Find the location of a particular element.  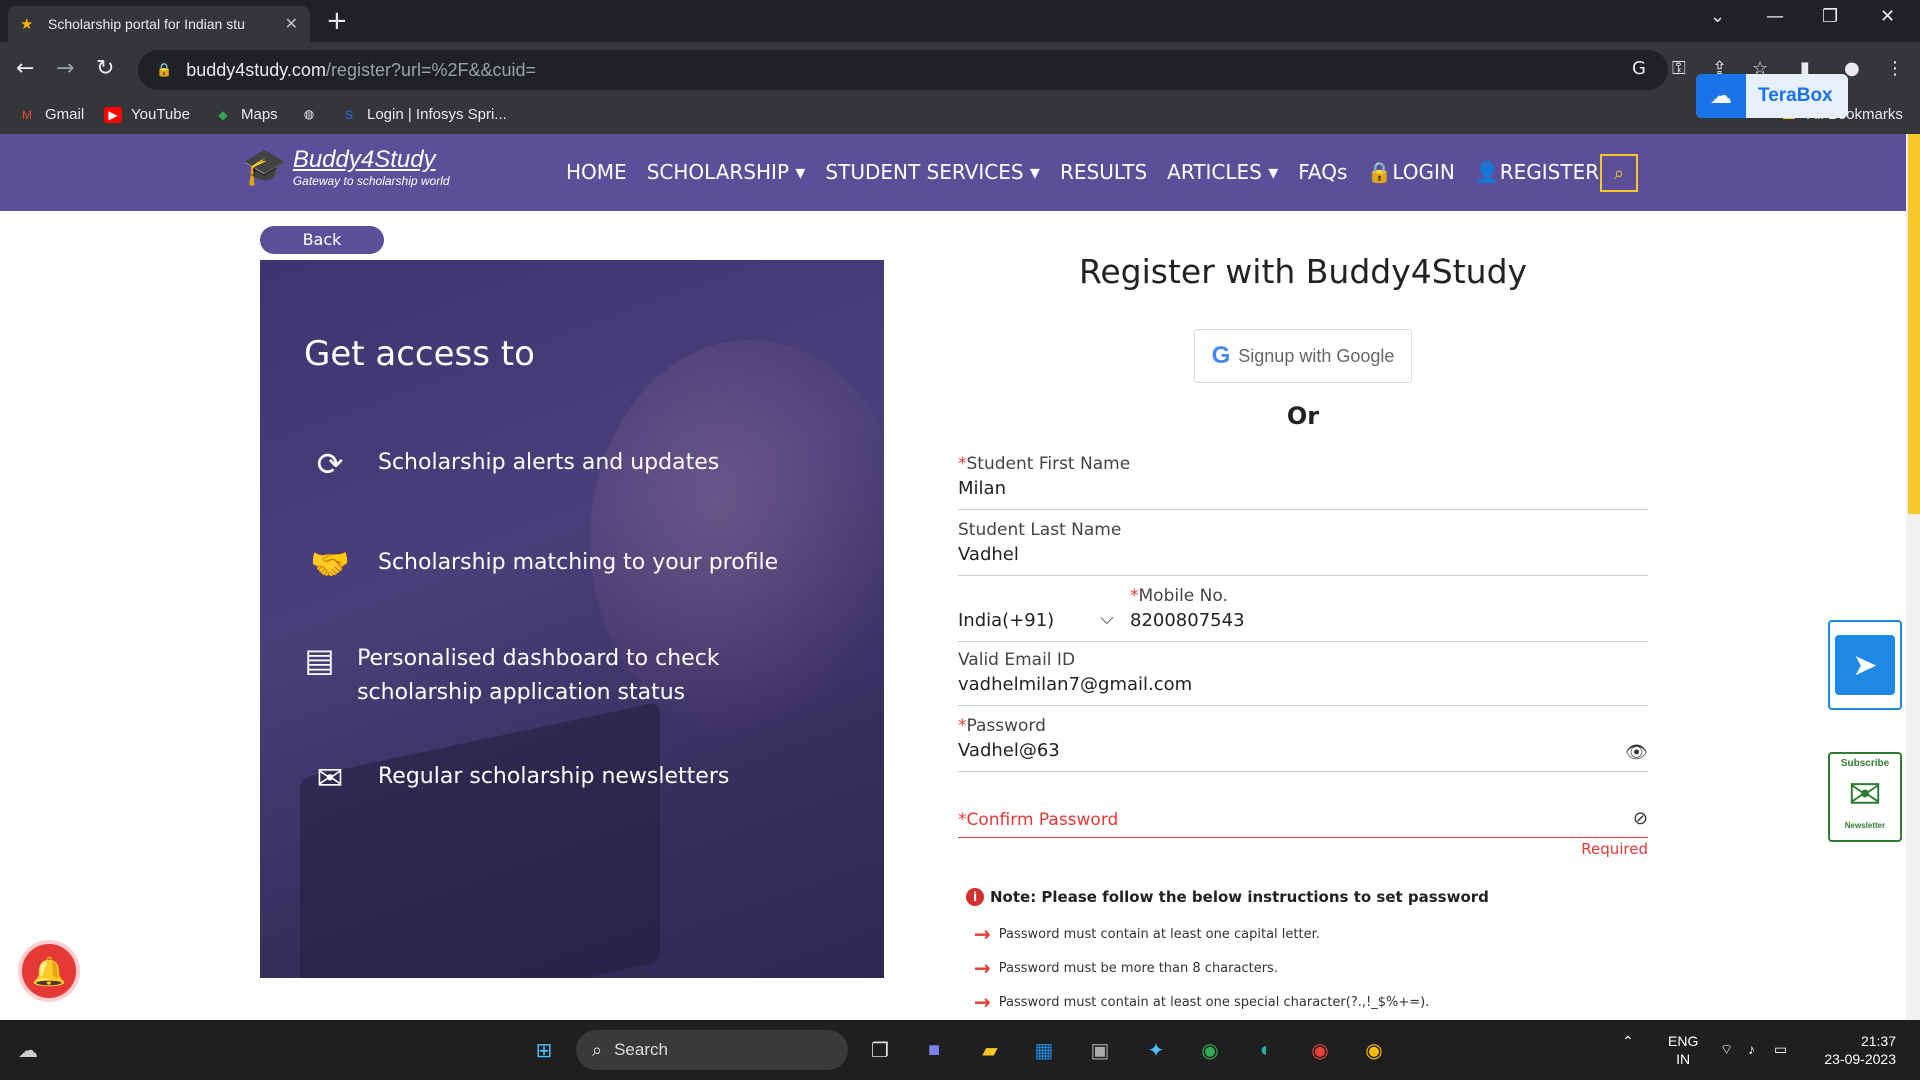

close-window-button: ✕ is located at coordinates (1887, 16).